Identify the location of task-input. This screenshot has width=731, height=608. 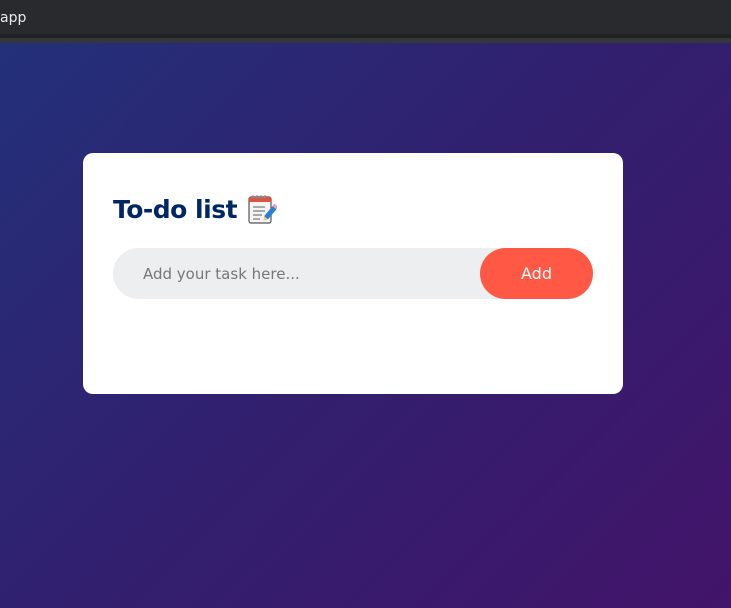
(293, 273).